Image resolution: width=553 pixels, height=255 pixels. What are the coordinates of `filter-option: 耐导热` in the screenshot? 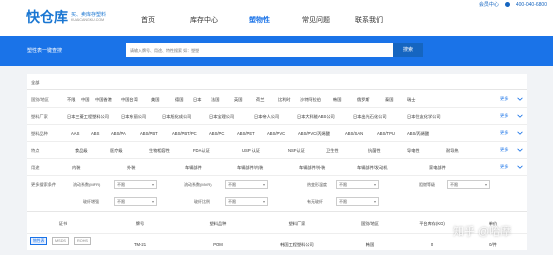 It's located at (452, 151).